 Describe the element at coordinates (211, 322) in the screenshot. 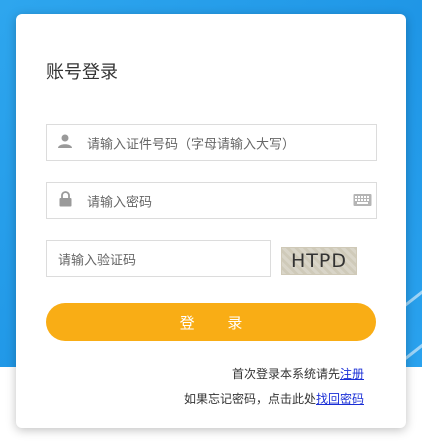

I see `login-button: 登 录` at that location.